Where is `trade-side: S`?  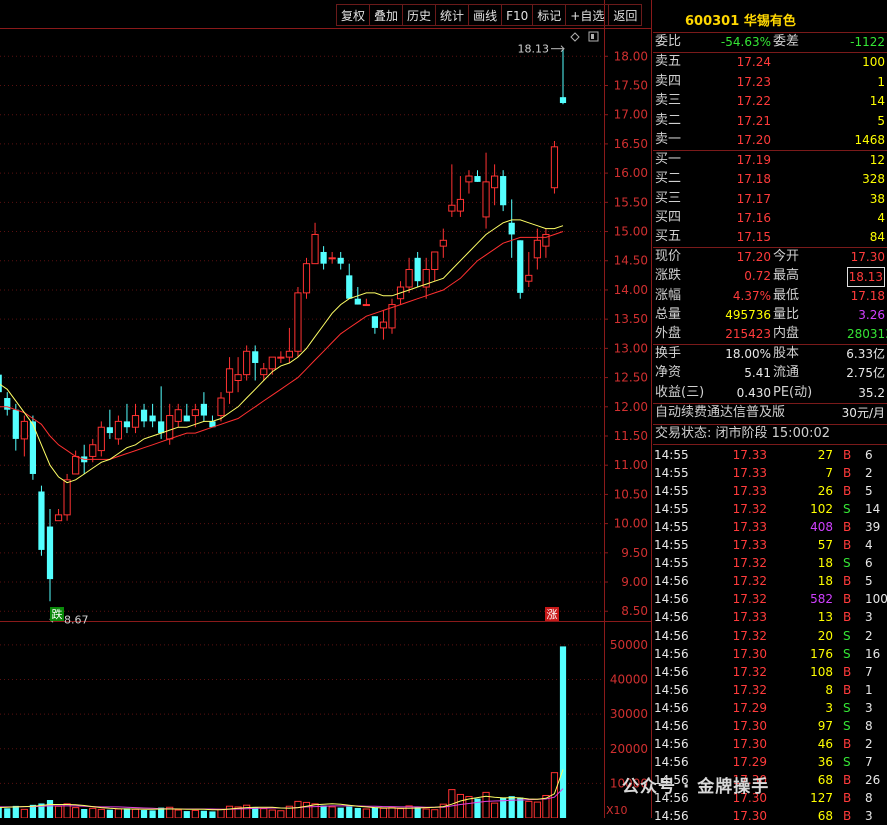
trade-side: S is located at coordinates (847, 707).